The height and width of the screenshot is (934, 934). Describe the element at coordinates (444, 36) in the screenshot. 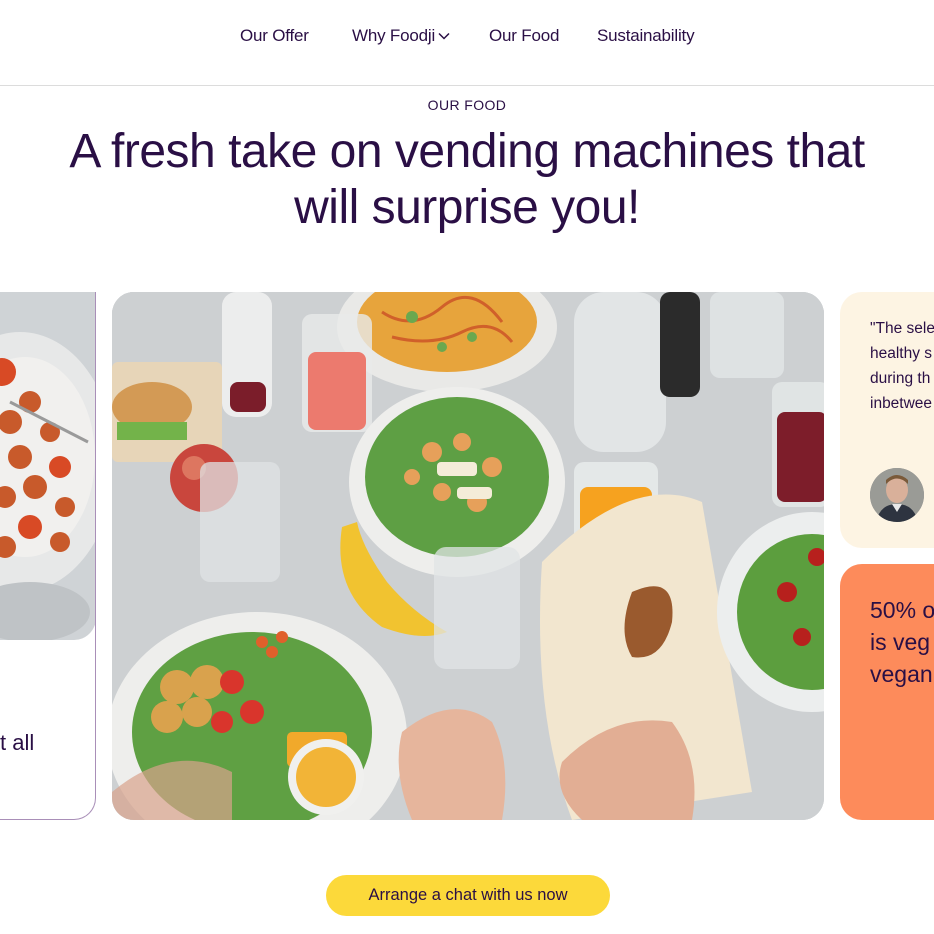

I see `chevron-down-icon` at that location.